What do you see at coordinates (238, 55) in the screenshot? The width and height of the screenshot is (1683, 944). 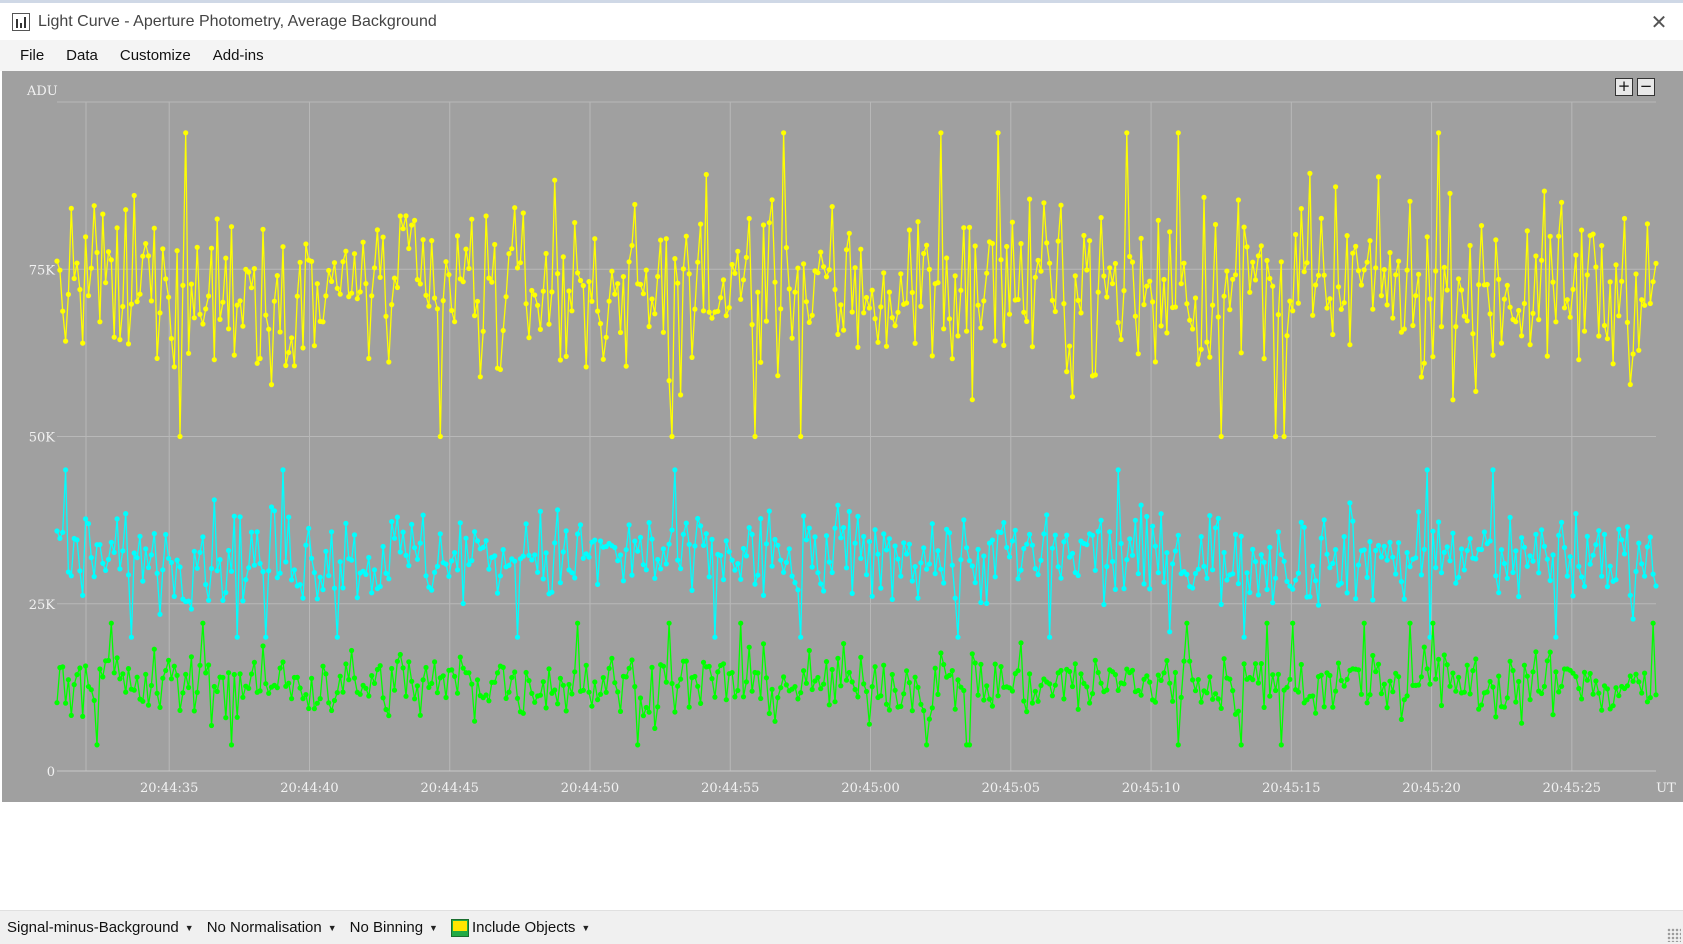 I see `menu-add-ins: Add-ins` at bounding box center [238, 55].